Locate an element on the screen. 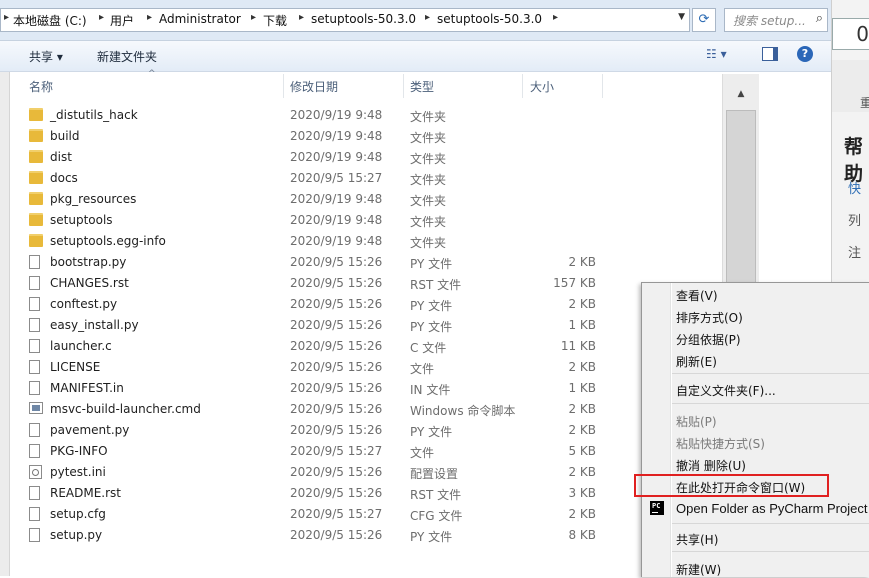 This screenshot has width=869, height=578. column-header-name: 名称 is located at coordinates (41, 86).